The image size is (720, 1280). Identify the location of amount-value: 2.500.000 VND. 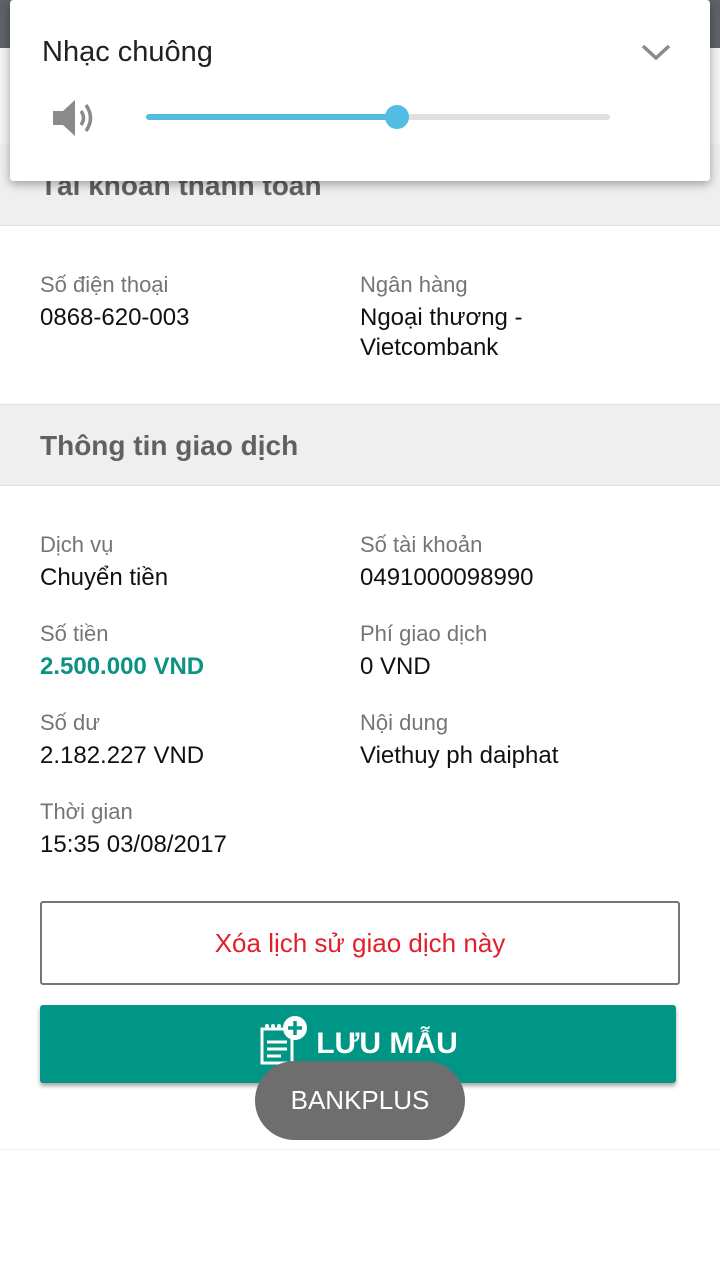
(122, 666).